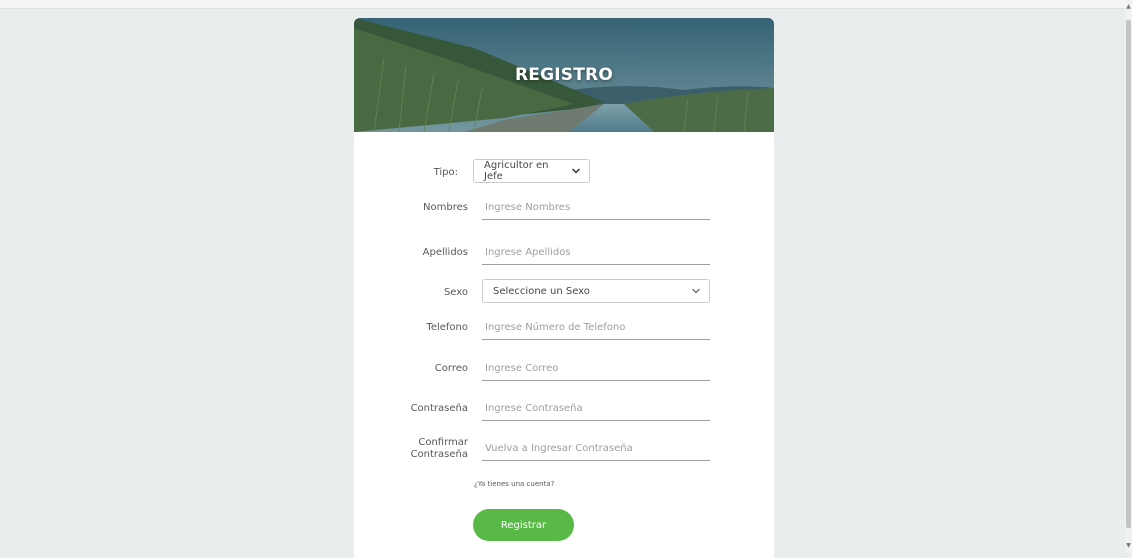 Image resolution: width=1132 pixels, height=558 pixels. Describe the element at coordinates (445, 172) in the screenshot. I see `tipo-label: Tipo:` at that location.